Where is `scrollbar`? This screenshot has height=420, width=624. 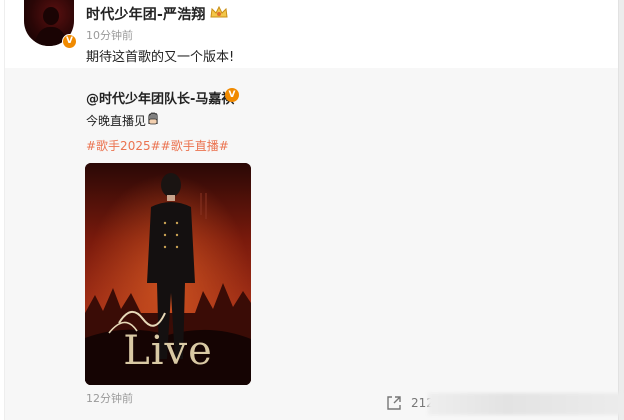
scrollbar is located at coordinates (621, 210).